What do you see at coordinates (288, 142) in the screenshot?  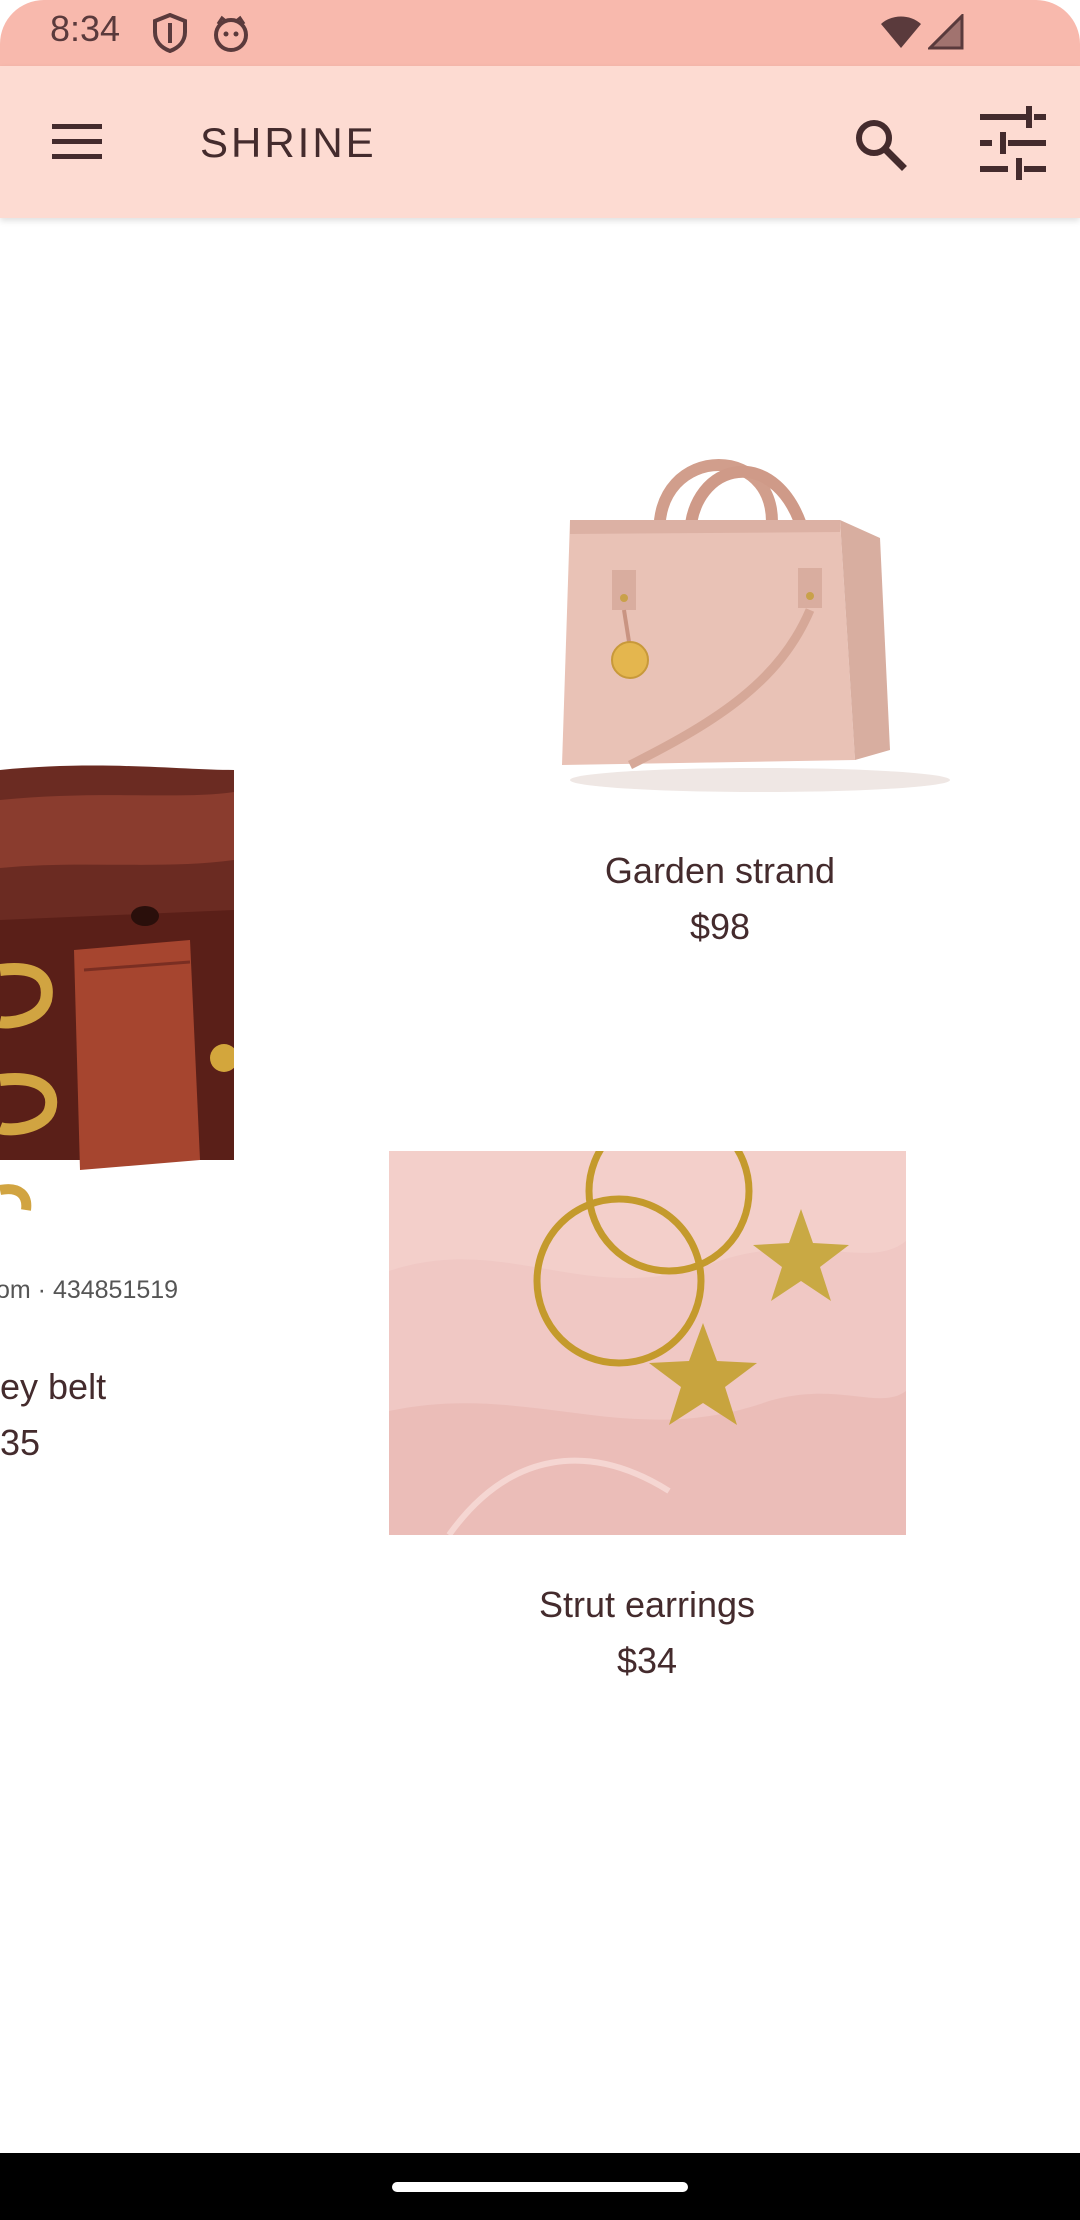 I see `app-title: SHRINE` at bounding box center [288, 142].